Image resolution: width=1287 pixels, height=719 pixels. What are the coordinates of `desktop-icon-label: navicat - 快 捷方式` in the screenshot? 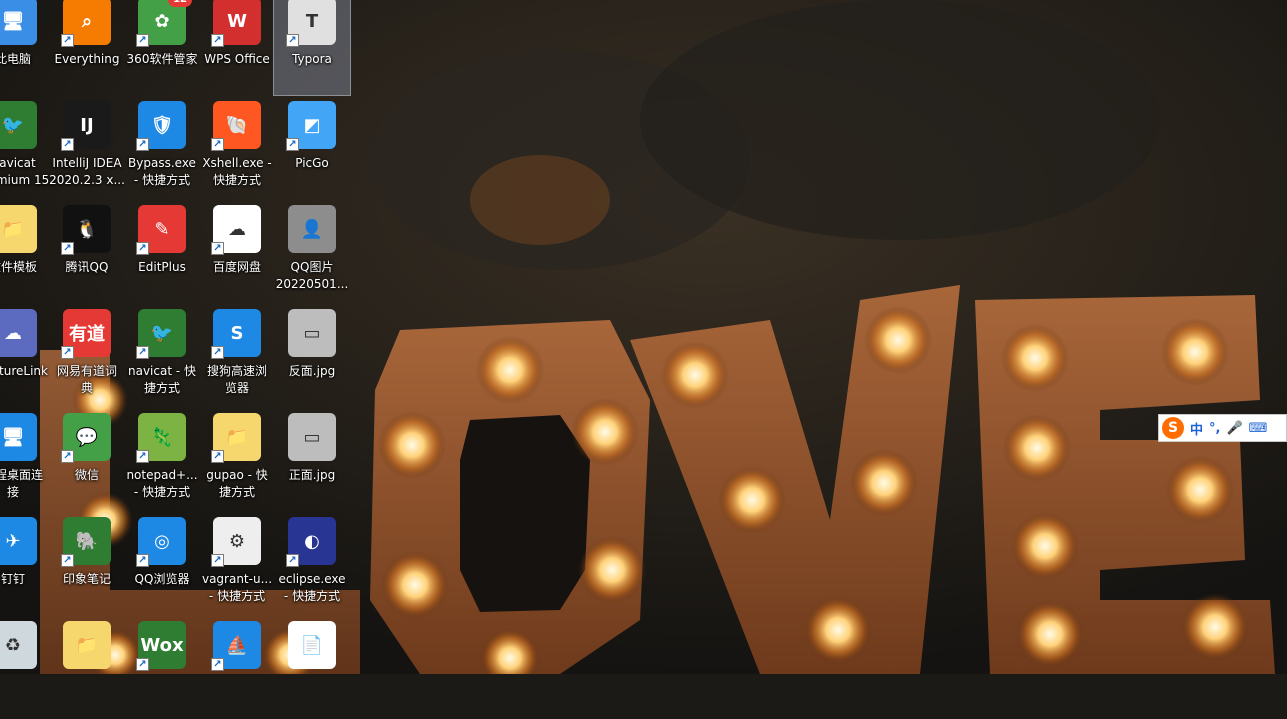 It's located at (161, 379).